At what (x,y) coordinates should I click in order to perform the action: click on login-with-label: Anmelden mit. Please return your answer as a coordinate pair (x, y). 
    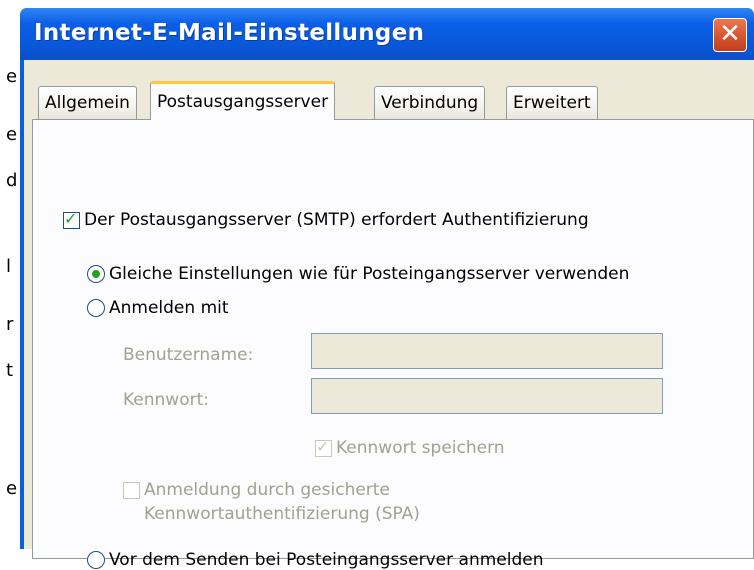
    Looking at the image, I should click on (169, 308).